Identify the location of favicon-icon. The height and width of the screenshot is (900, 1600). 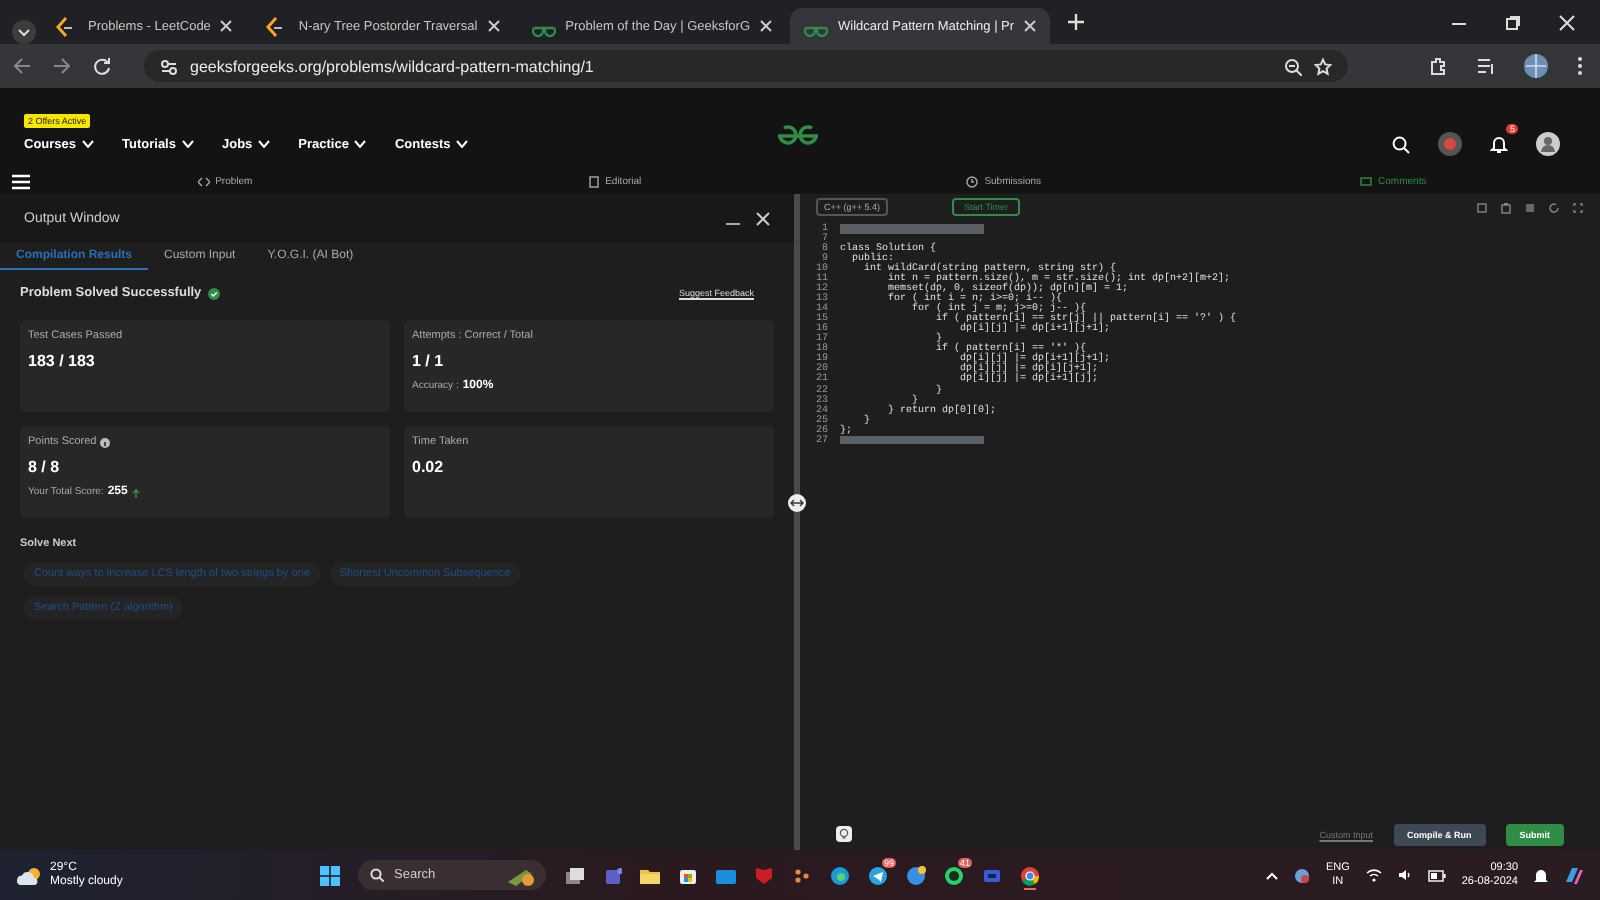
(66, 26).